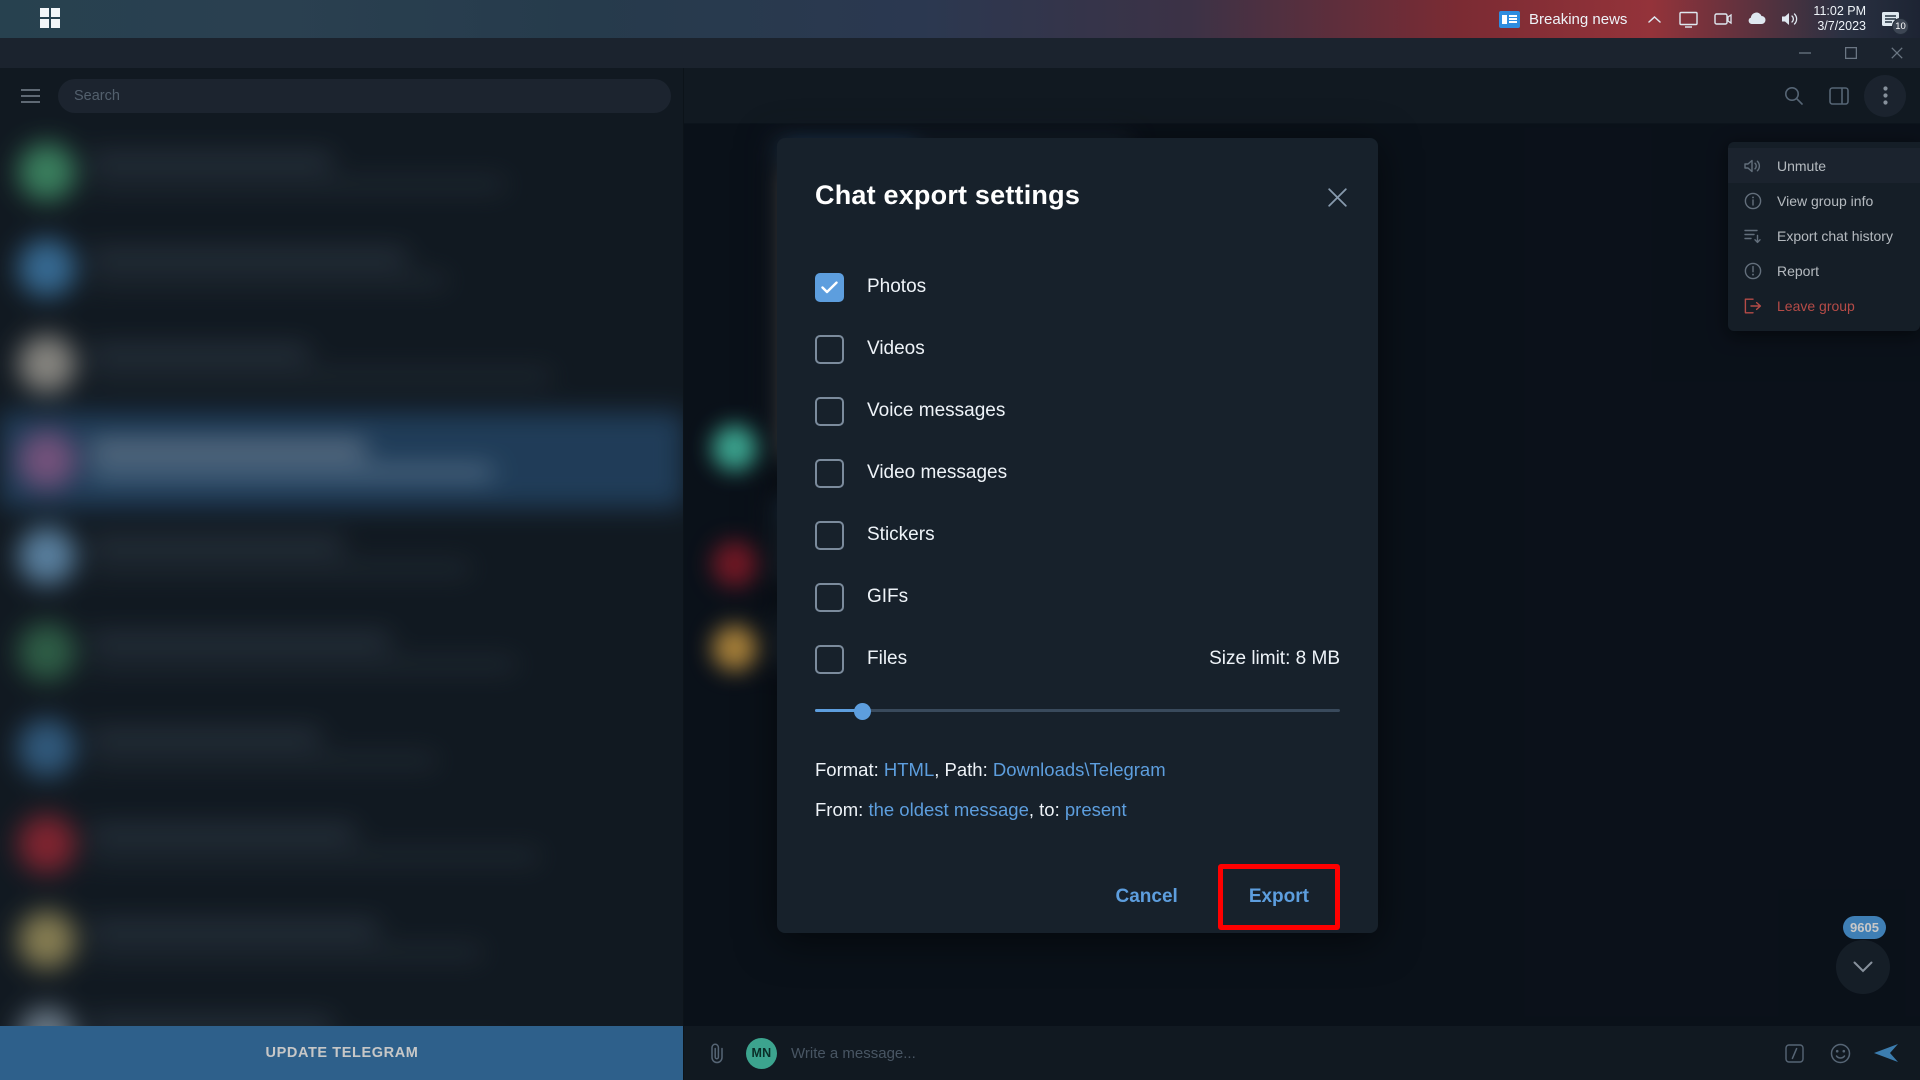 The image size is (1920, 1080). I want to click on camera-icon, so click(1722, 19).